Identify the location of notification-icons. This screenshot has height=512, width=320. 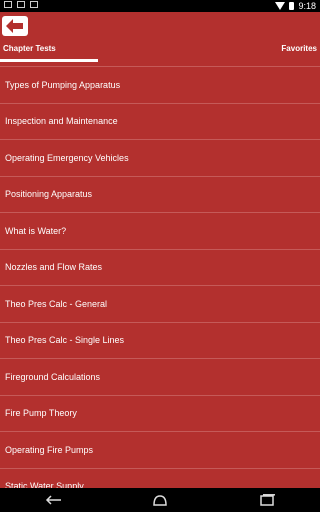
(21, 4).